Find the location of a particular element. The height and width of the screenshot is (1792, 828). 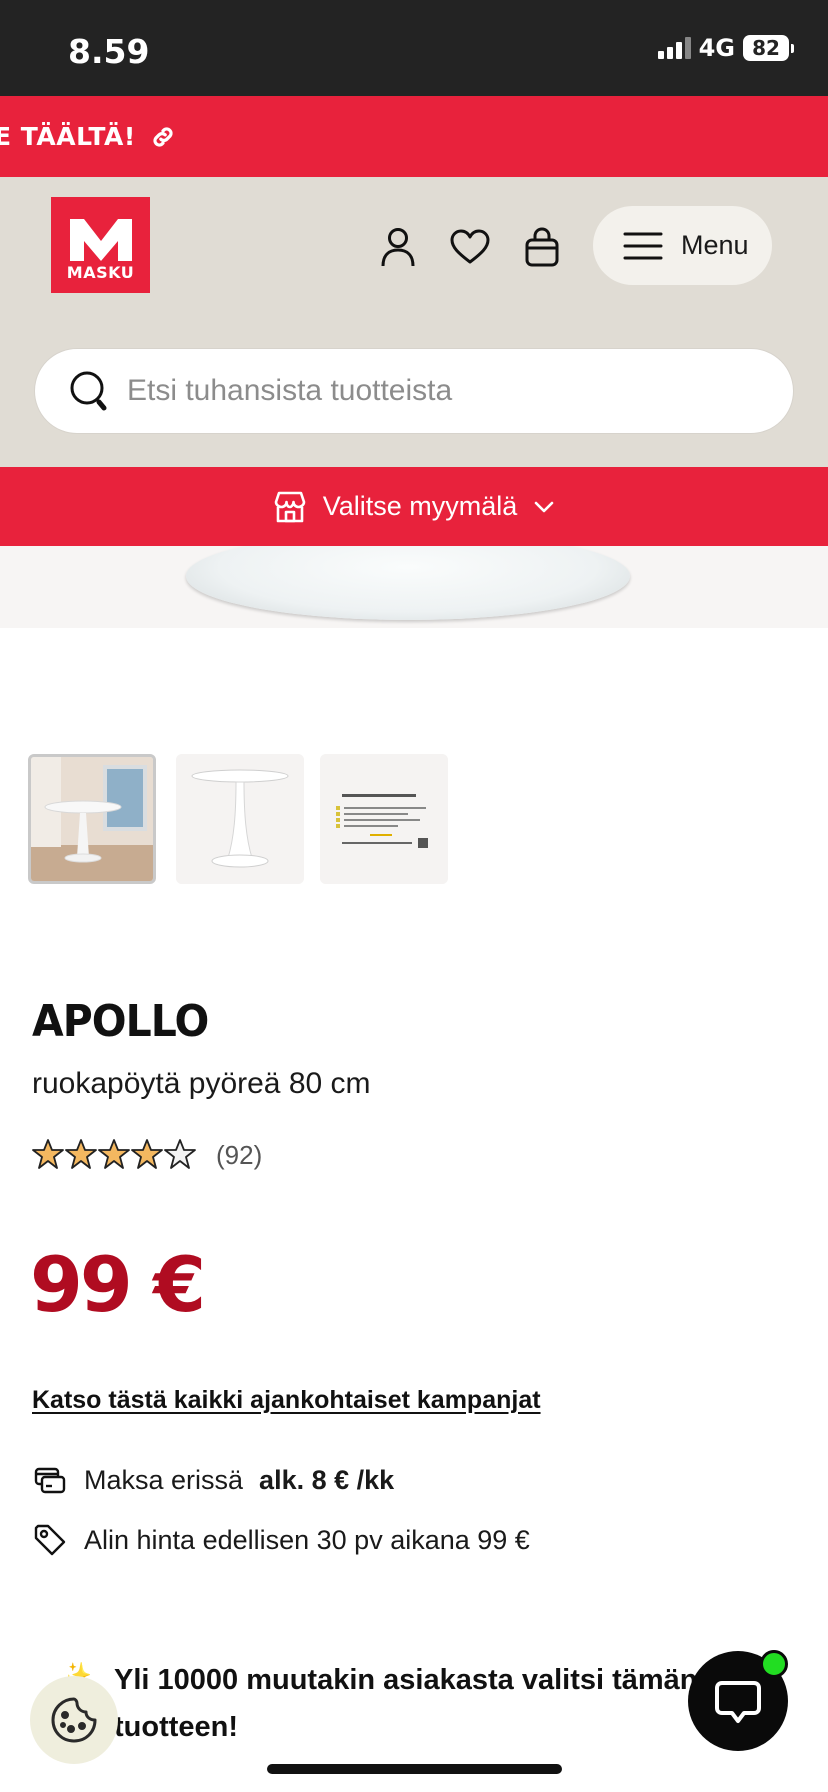

lowest-price-row: Alin hinta edellisen 30 pv aikana 99 € is located at coordinates (281, 1540).